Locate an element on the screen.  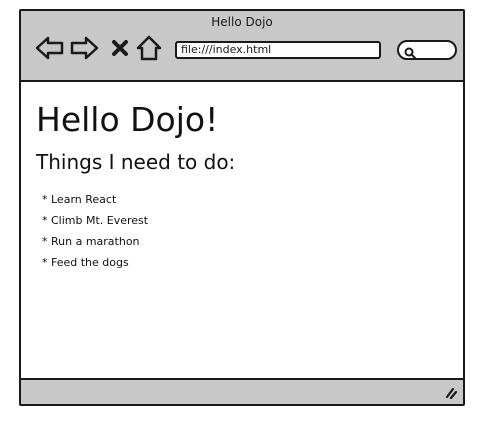
window-title: Hello Dojo is located at coordinates (242, 22).